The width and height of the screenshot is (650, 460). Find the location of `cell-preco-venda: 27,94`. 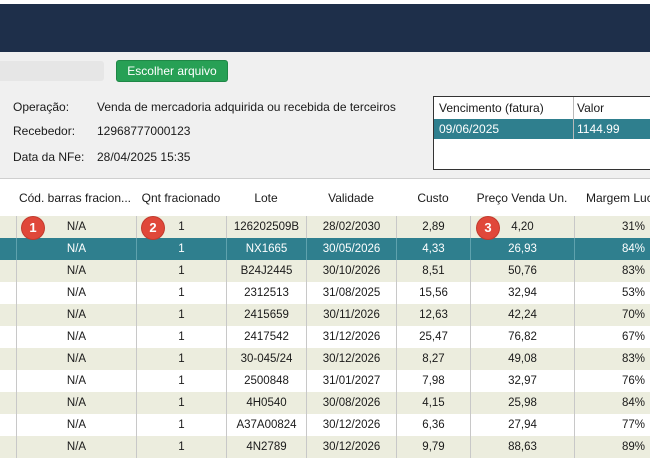

cell-preco-venda: 27,94 is located at coordinates (522, 425).